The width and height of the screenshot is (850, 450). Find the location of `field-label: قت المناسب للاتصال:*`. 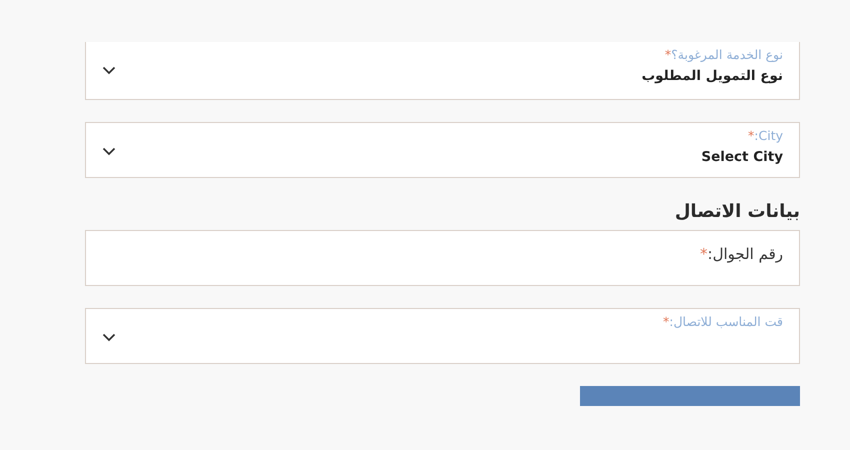

field-label: قت المناسب للاتصال:* is located at coordinates (723, 322).